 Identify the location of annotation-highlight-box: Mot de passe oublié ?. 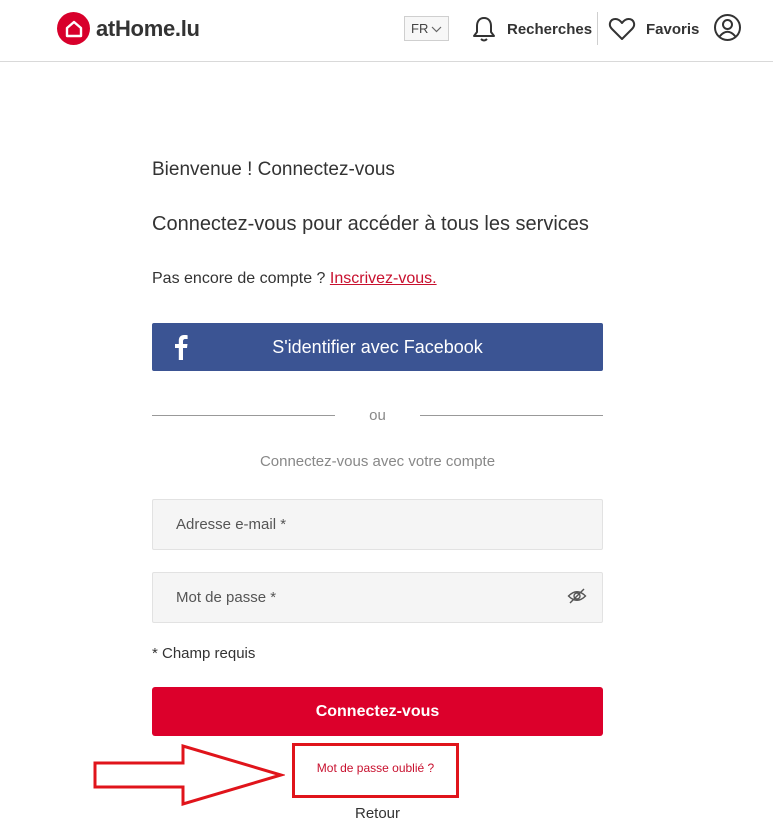
(375, 770).